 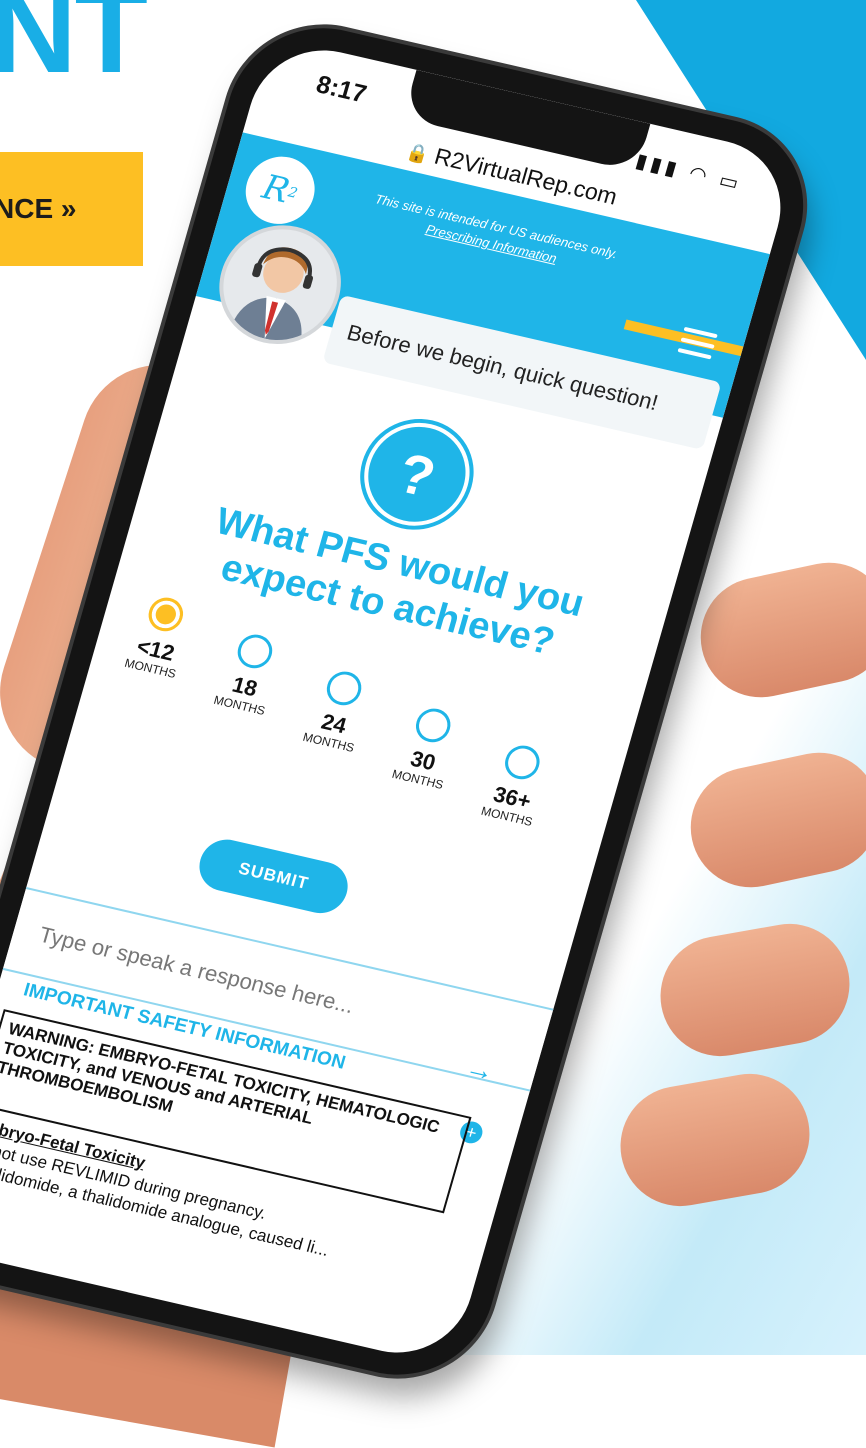 I want to click on hamburger-menu-icon, so click(x=697, y=346).